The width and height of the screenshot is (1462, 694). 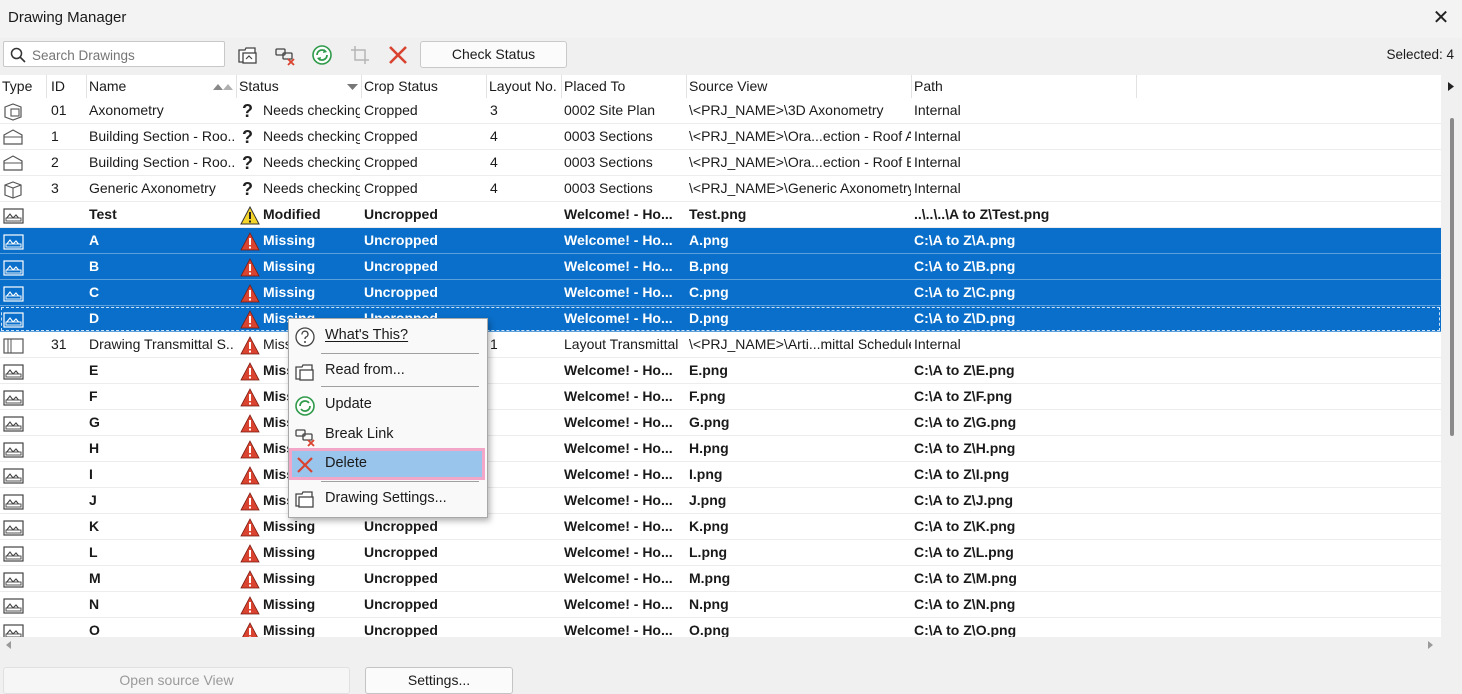 I want to click on search-box, so click(x=114, y=54).